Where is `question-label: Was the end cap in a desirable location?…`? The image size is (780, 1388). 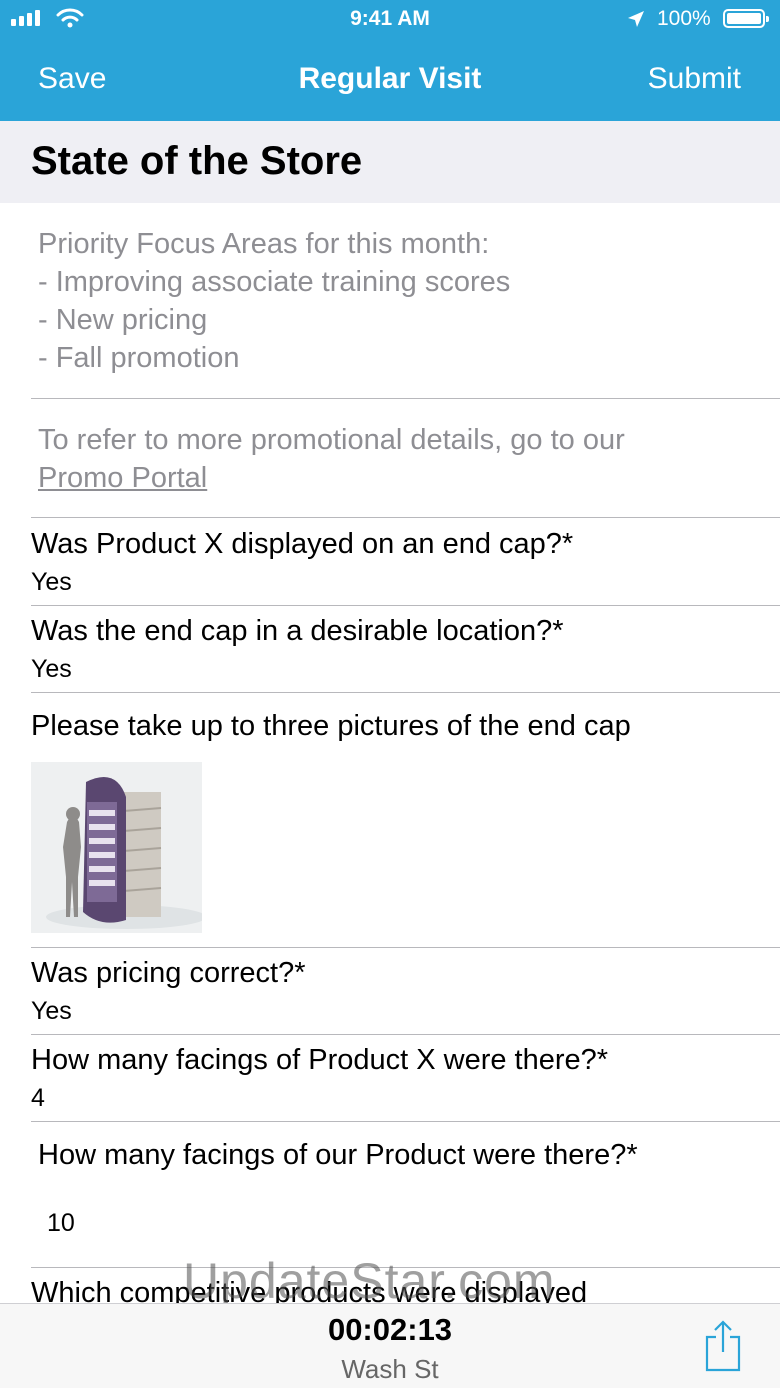
question-label: Was the end cap in a desirable location?… is located at coordinates (297, 631).